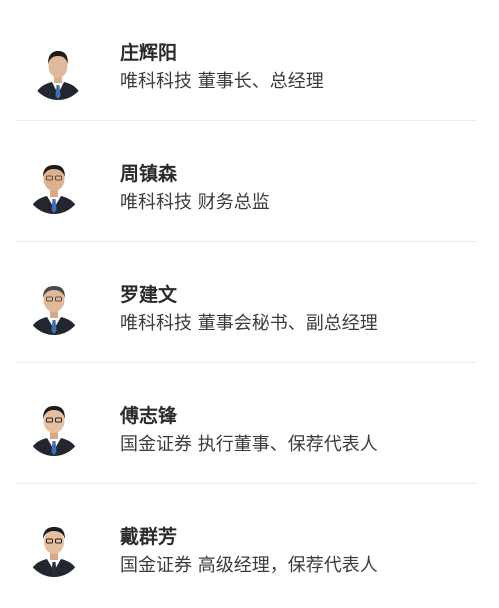  What do you see at coordinates (149, 416) in the screenshot?
I see `person-name: 傅志锋` at bounding box center [149, 416].